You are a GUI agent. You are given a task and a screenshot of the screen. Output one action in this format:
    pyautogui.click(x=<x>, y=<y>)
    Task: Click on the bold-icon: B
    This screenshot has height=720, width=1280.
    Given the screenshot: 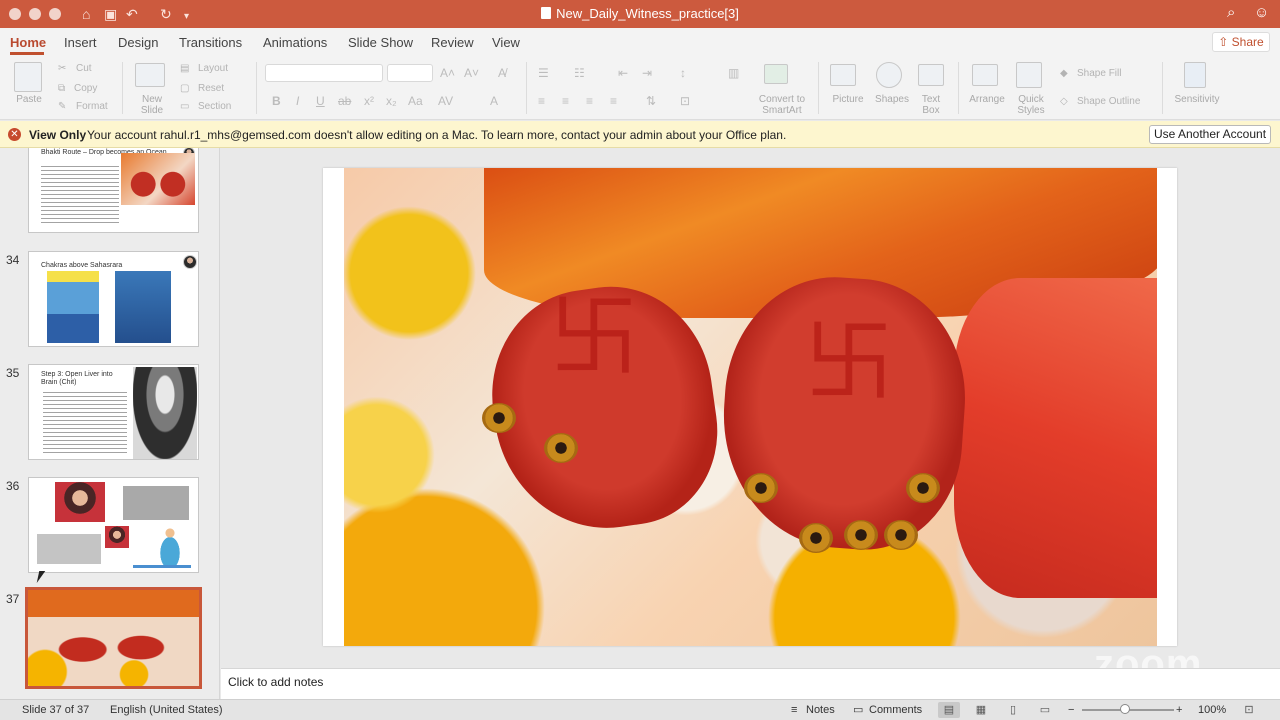 What is the action you would take?
    pyautogui.click(x=276, y=101)
    